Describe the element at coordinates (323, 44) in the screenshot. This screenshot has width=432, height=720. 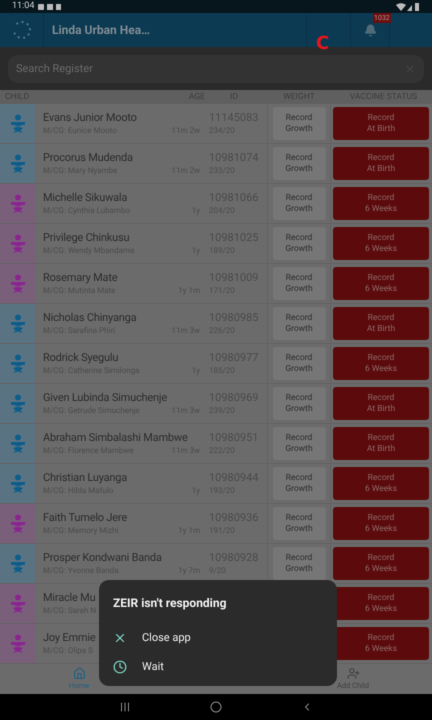
I see `marker-letter: C` at that location.